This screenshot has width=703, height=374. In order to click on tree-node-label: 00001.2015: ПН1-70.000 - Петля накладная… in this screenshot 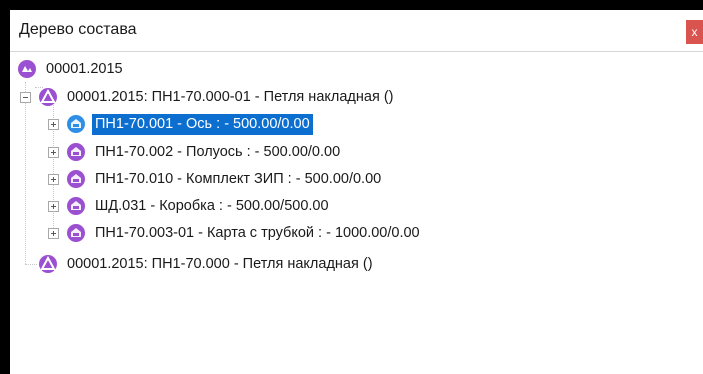, I will do `click(220, 263)`.